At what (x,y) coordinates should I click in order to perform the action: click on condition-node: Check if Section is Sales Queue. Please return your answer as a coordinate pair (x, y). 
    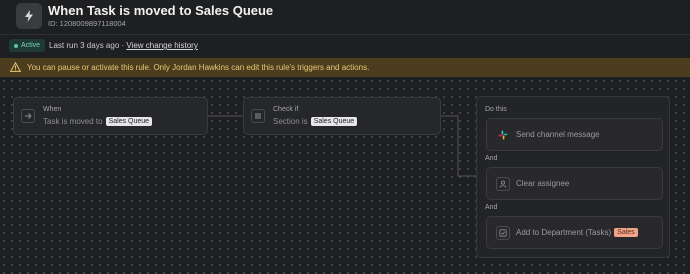
    Looking at the image, I should click on (342, 116).